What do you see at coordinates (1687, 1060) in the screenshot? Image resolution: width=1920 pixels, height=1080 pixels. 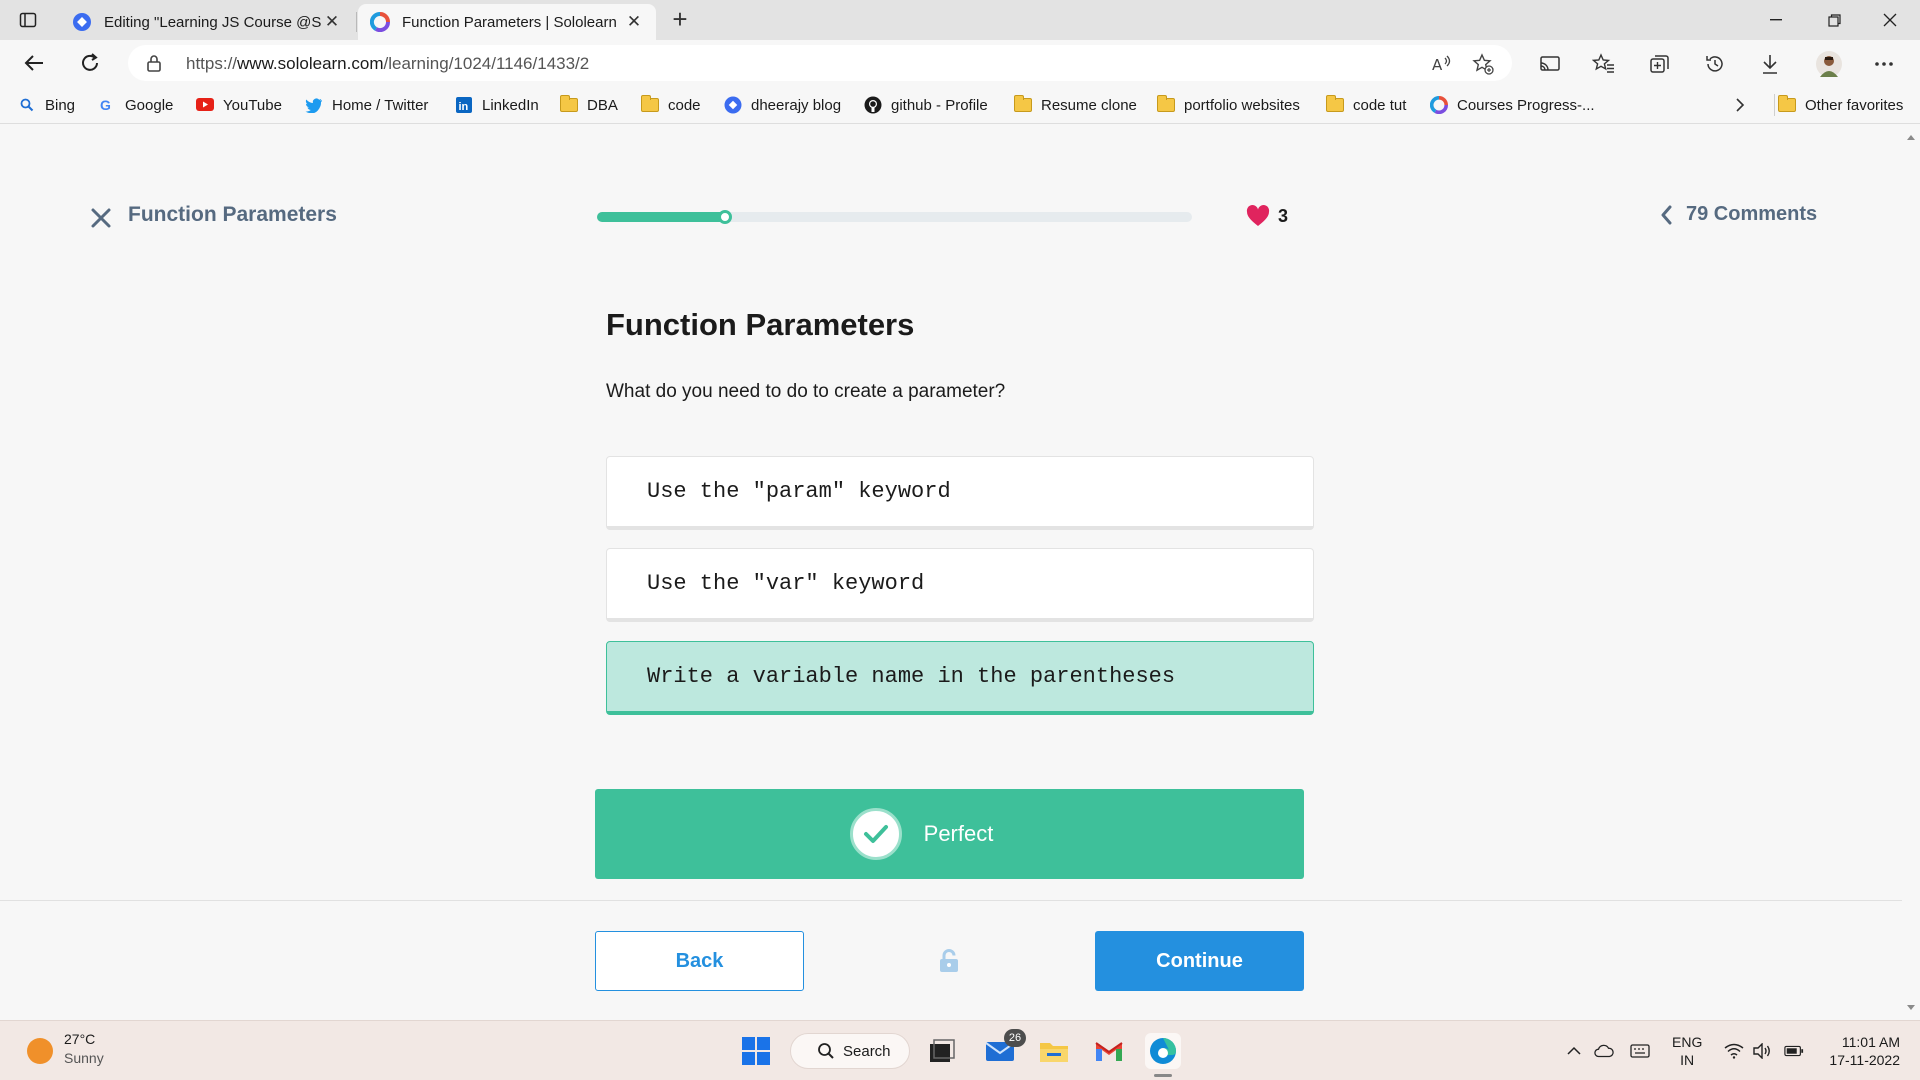 I see `region-code: IN` at bounding box center [1687, 1060].